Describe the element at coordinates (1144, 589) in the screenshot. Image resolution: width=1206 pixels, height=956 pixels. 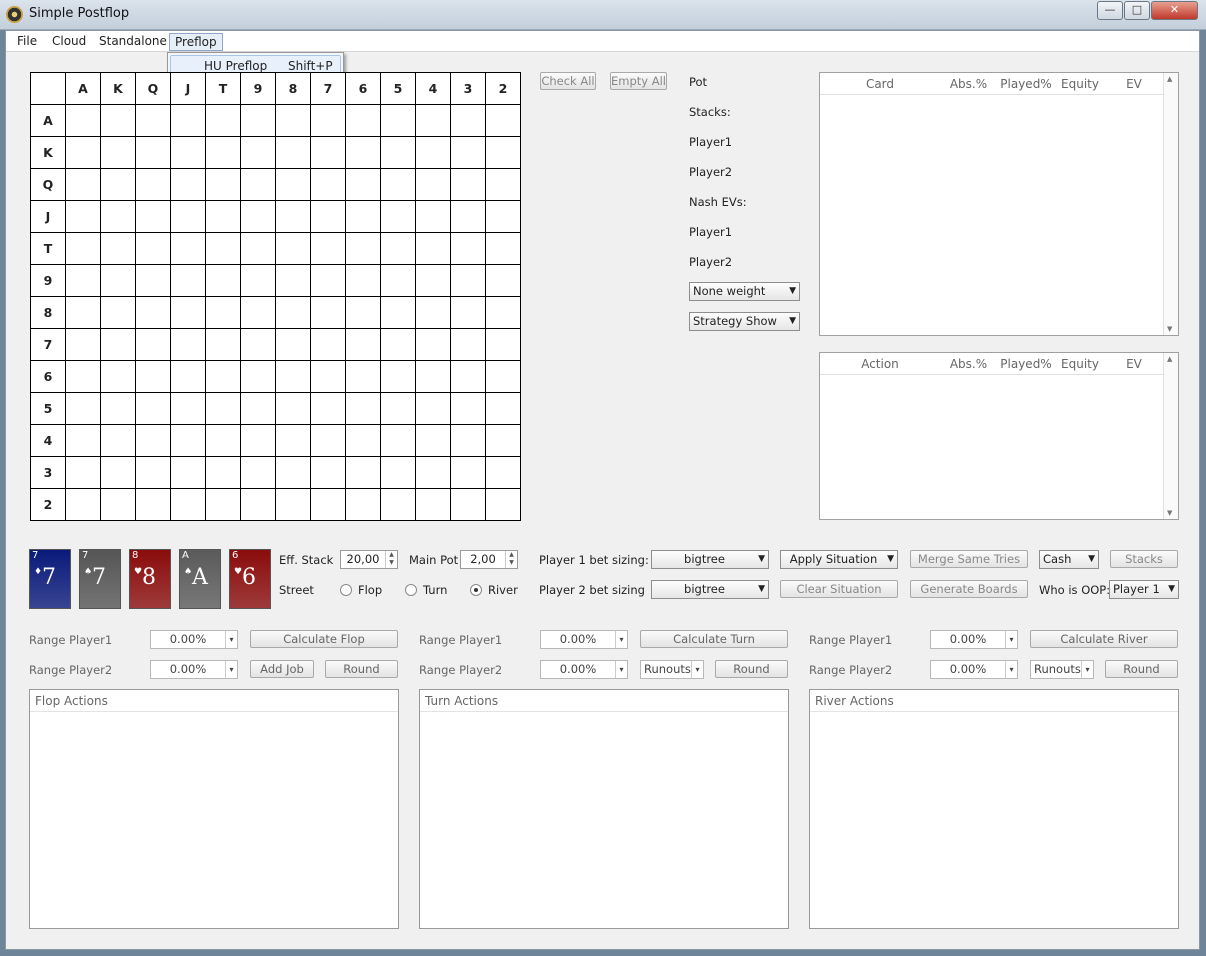
I see `oop-combo: Player 1 ▼` at that location.